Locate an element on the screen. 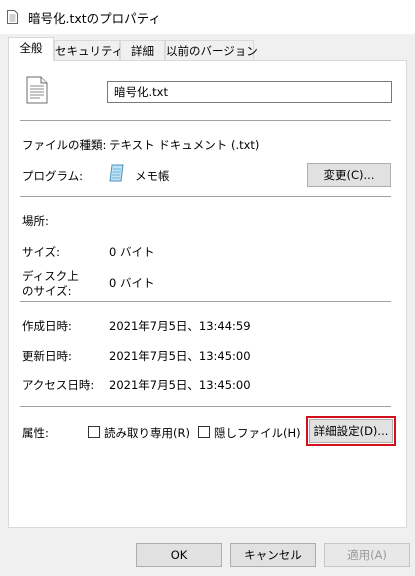  program-value: メモ帳 is located at coordinates (152, 176).